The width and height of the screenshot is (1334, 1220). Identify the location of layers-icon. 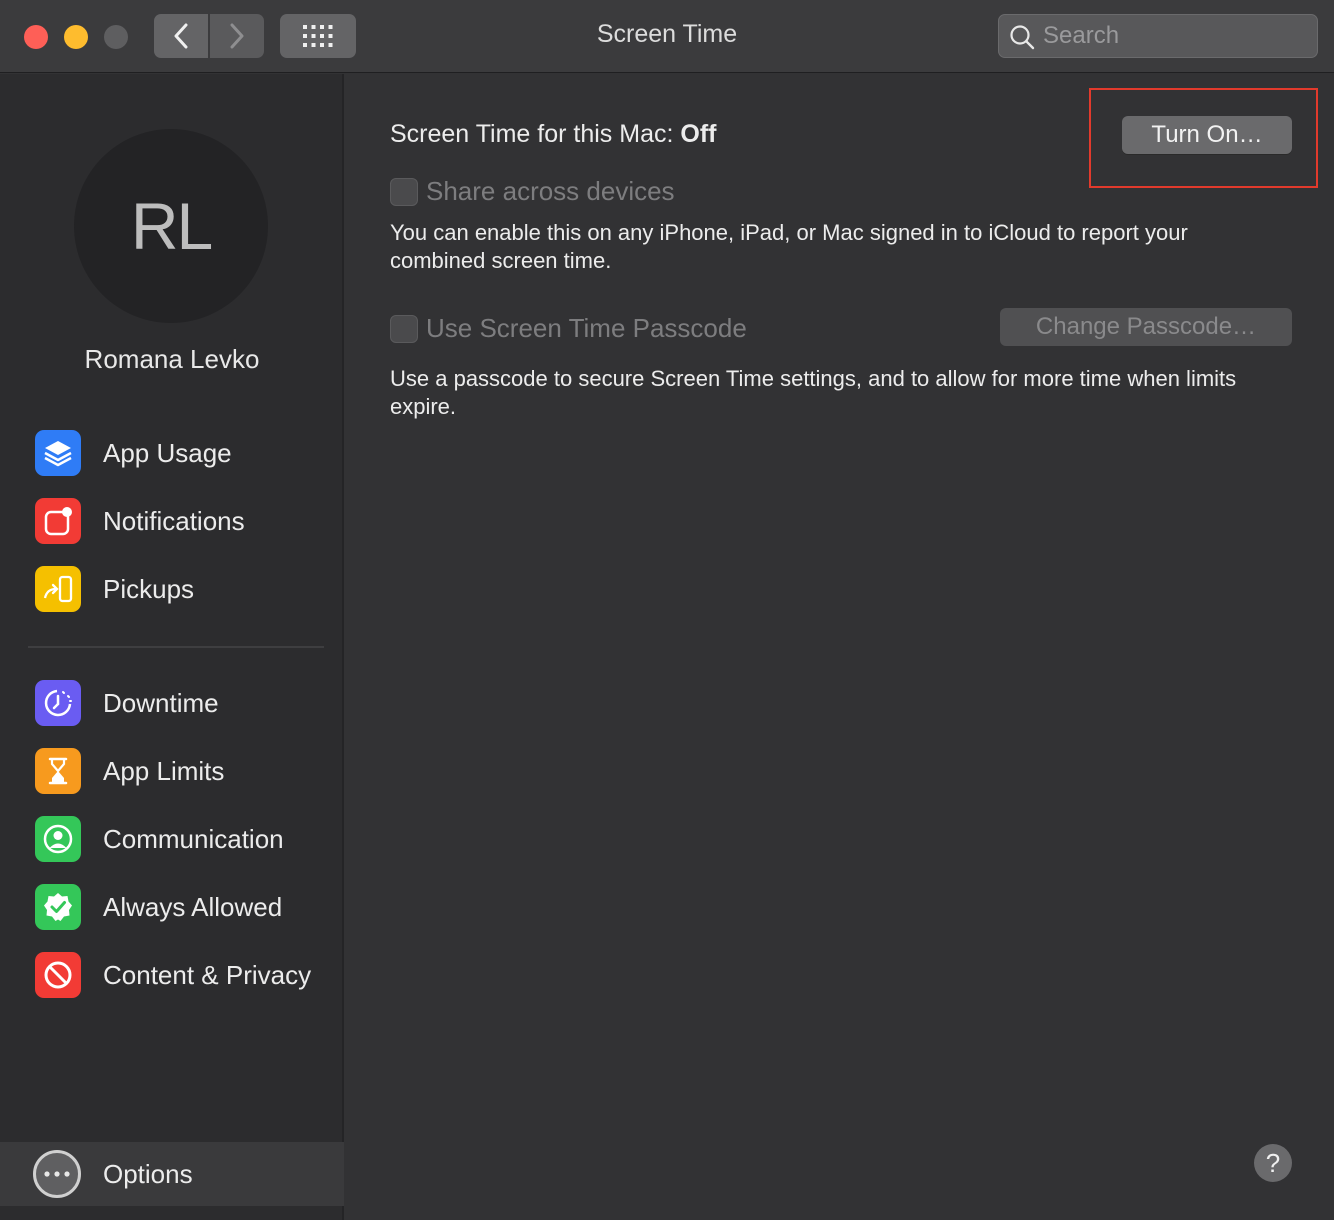
(58, 453).